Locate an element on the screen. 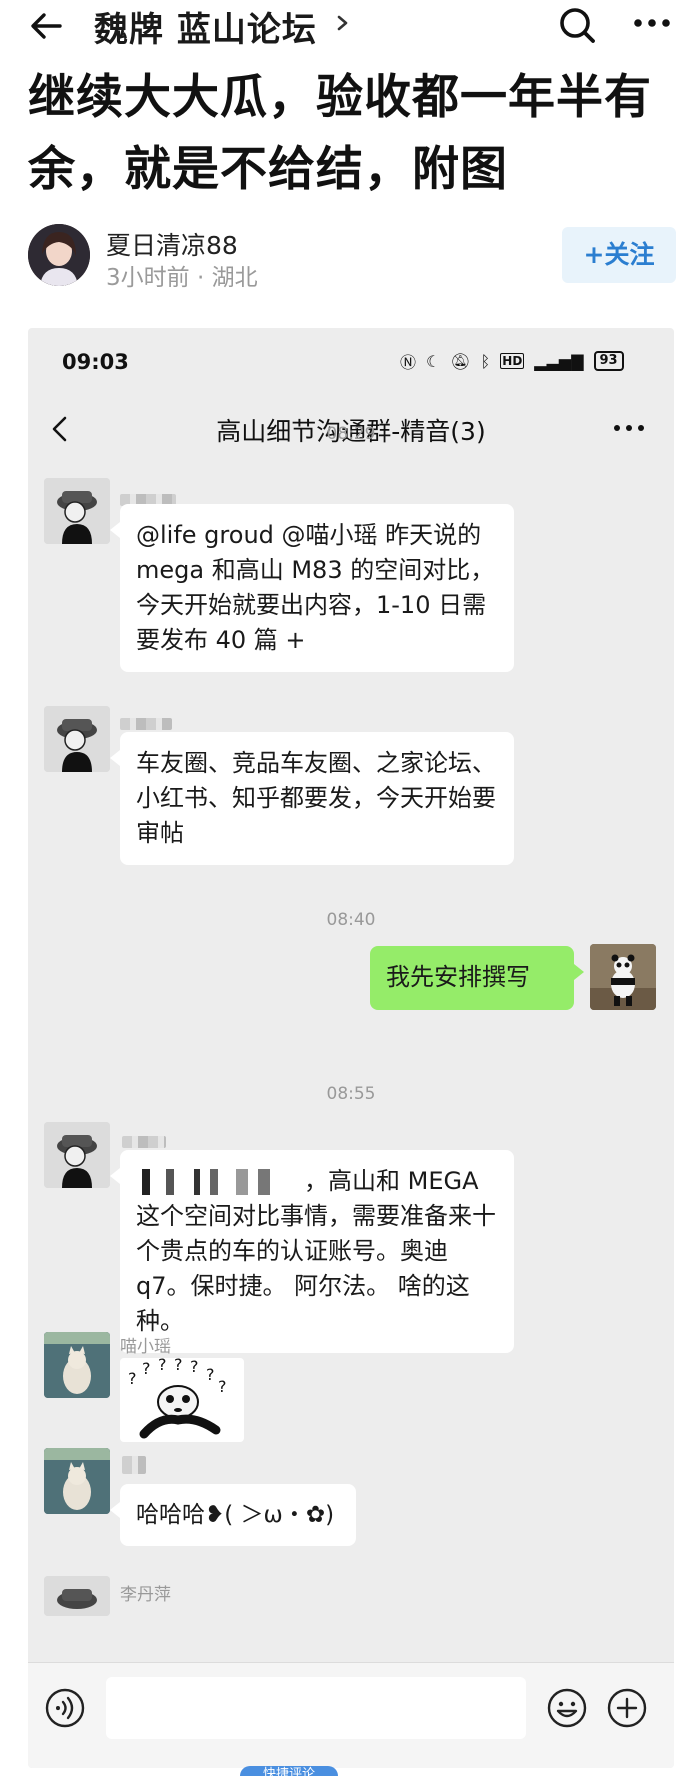 Image resolution: width=700 pixels, height=1776 pixels. hd-icon: HD is located at coordinates (512, 361).